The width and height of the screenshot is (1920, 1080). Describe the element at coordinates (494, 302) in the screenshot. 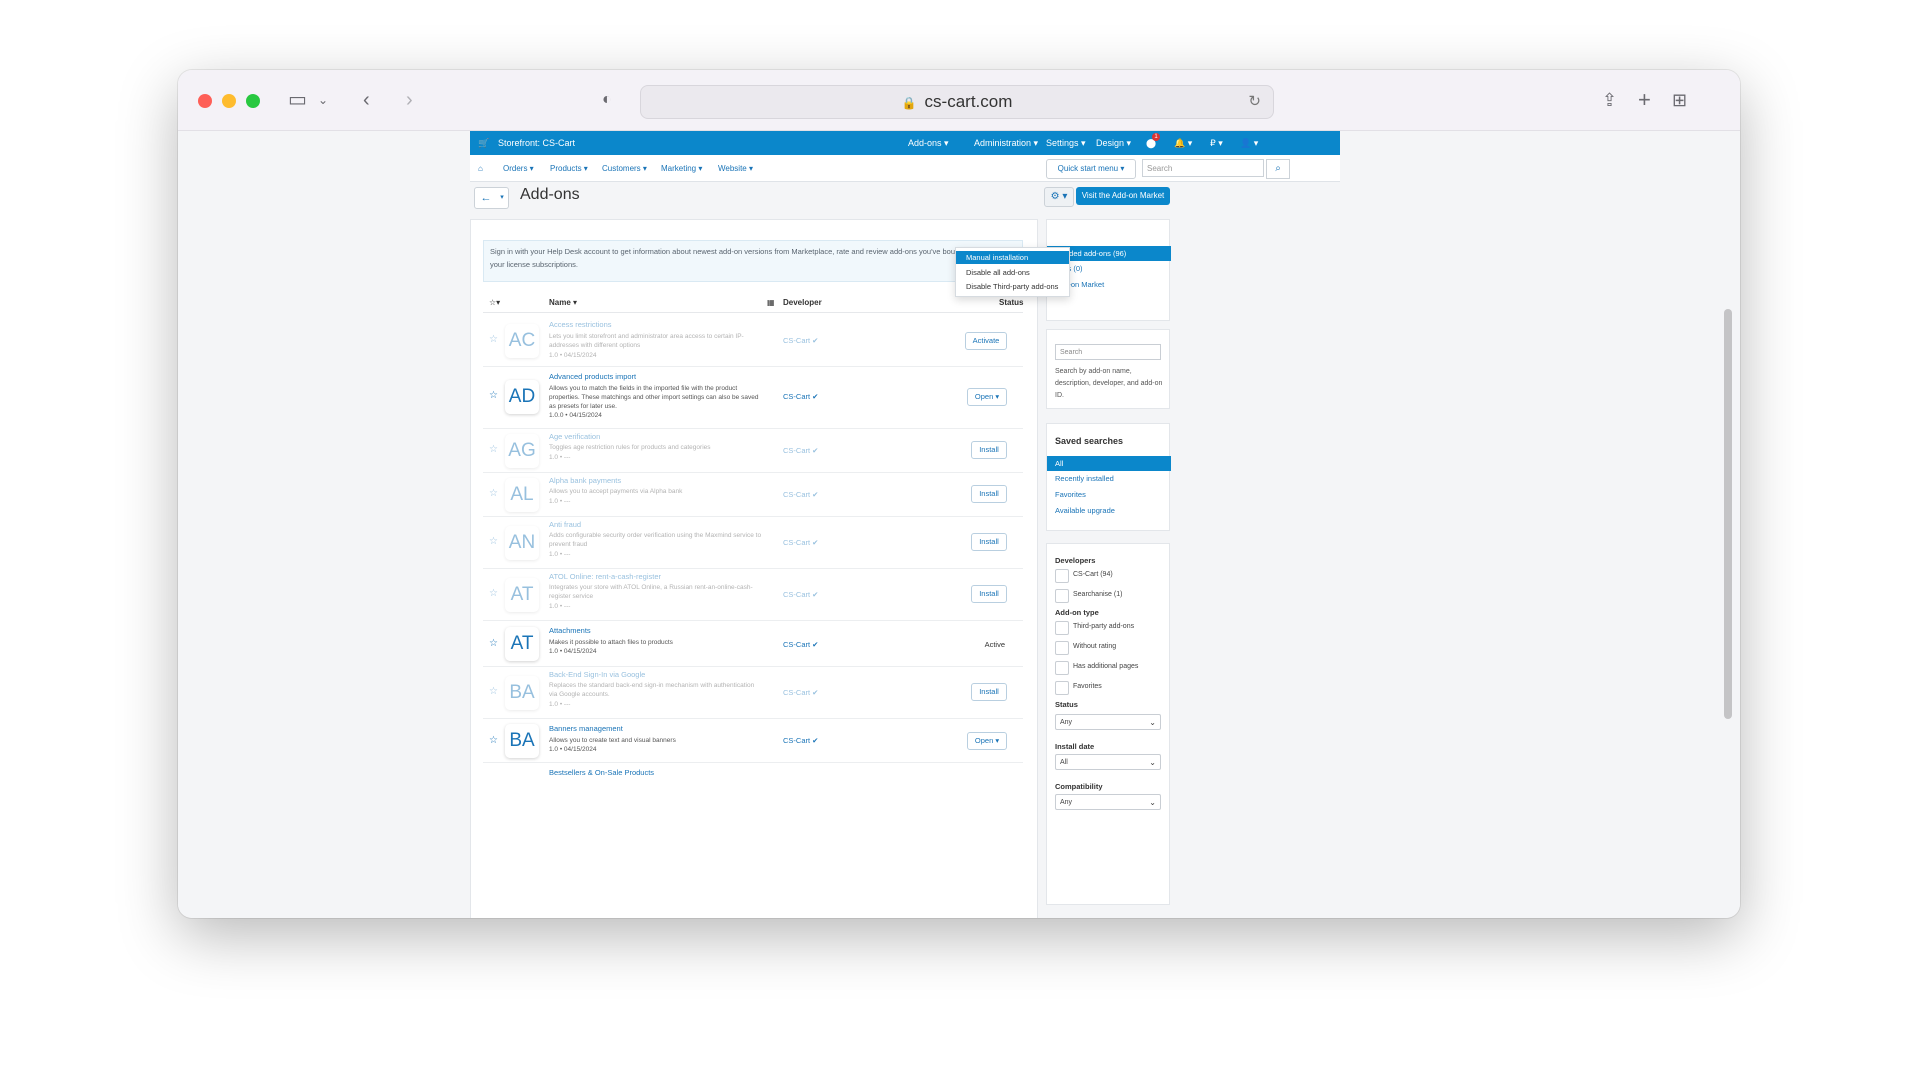

I see `favorites-filter-icon: ☆▾` at that location.